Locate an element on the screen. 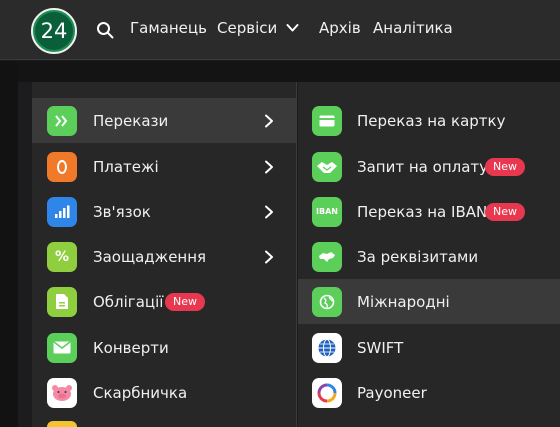  submenu-item-label: За реквізитами is located at coordinates (418, 256).